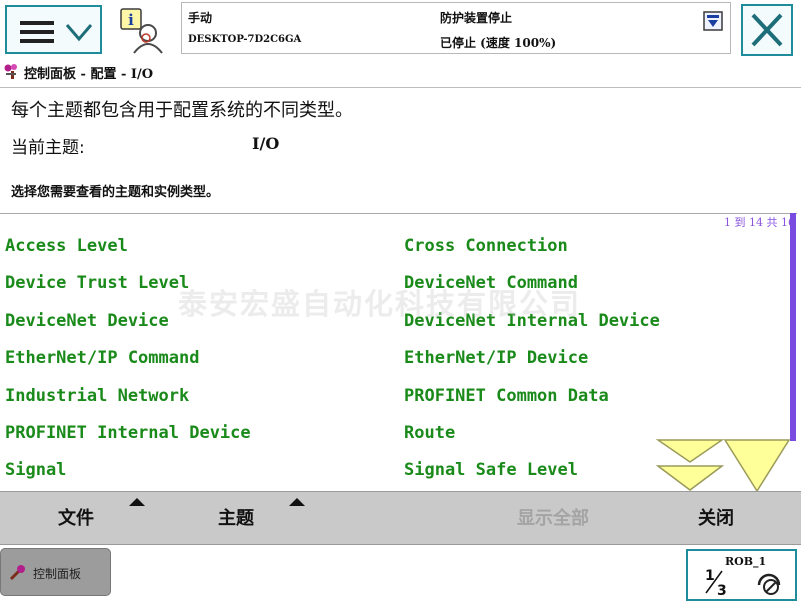  I want to click on main-menu-button, so click(53, 29).